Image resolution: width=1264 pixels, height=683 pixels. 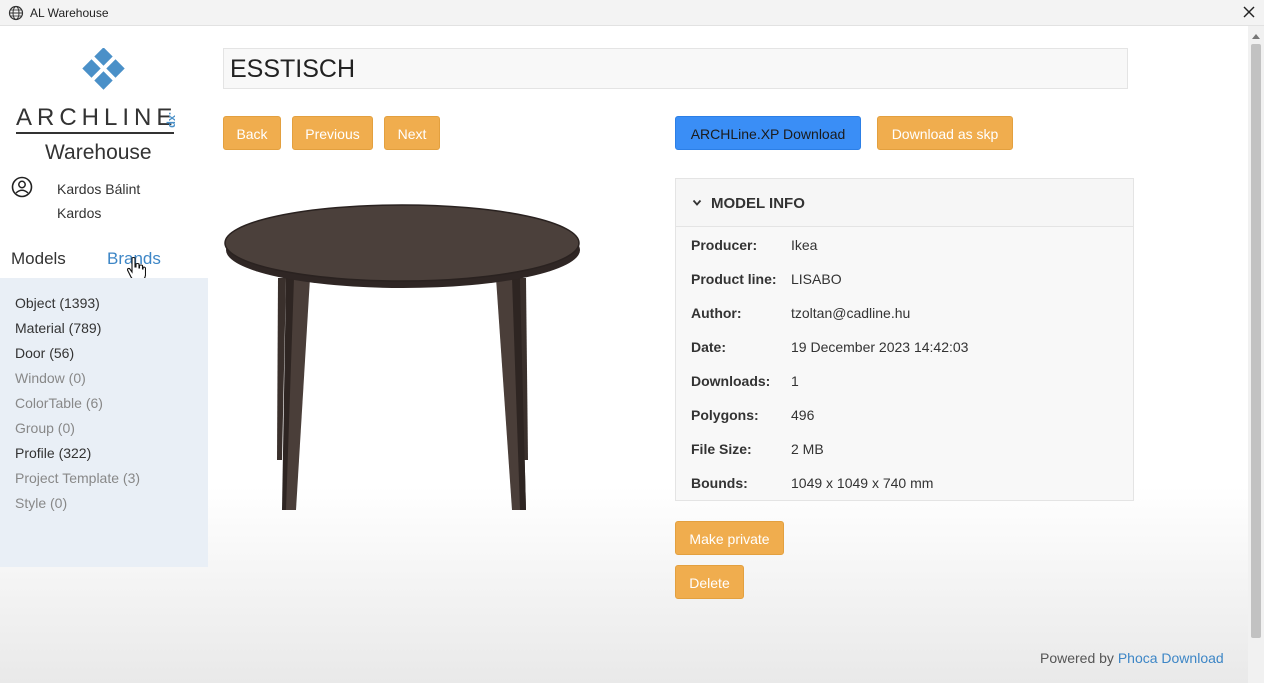 I want to click on model-info-key: Downloads:, so click(x=731, y=381).